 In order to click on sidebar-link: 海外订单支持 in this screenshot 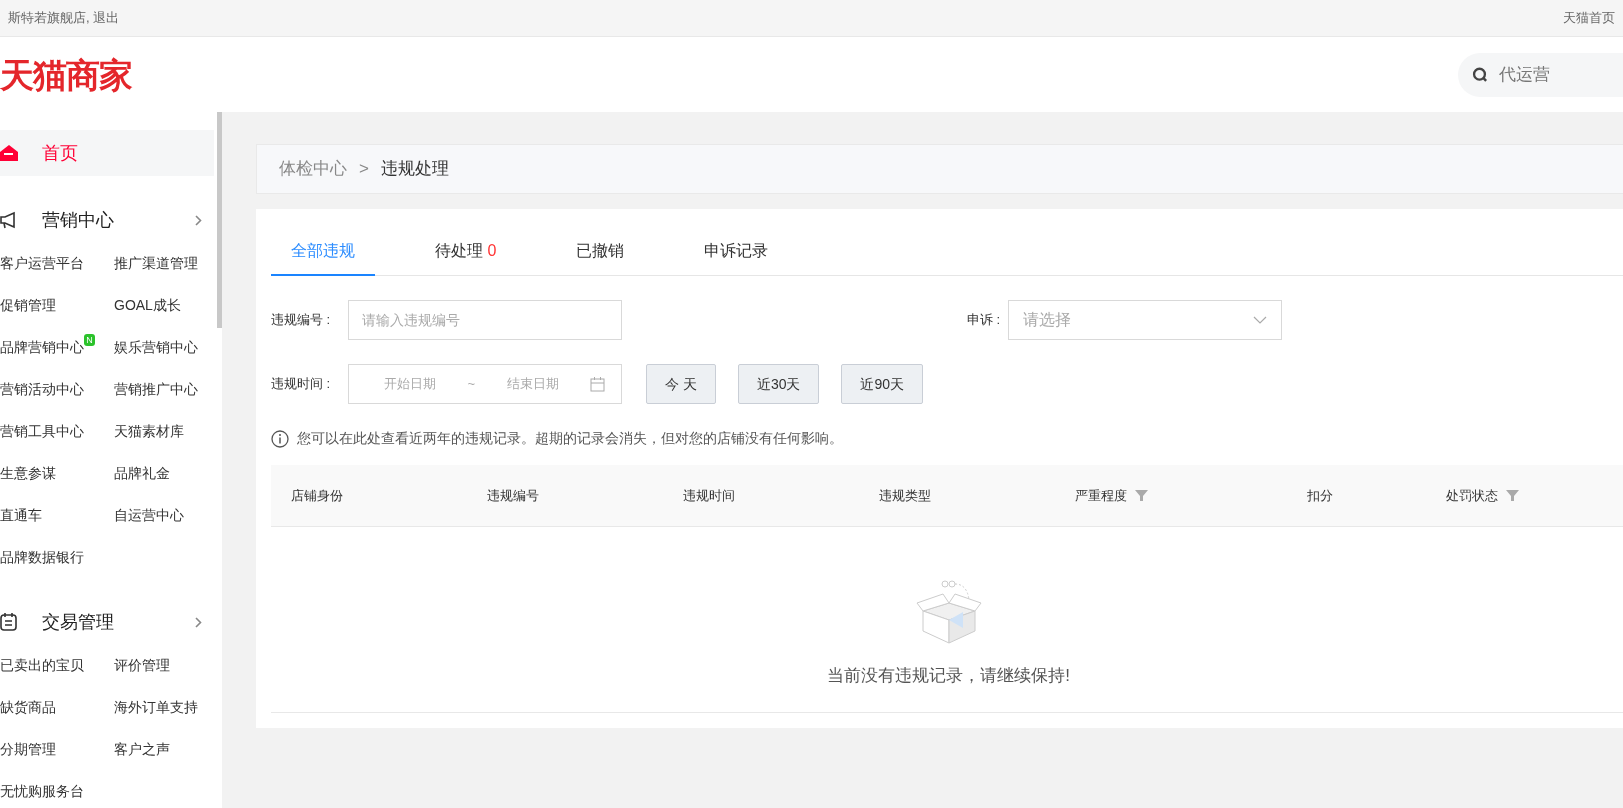, I will do `click(156, 707)`.